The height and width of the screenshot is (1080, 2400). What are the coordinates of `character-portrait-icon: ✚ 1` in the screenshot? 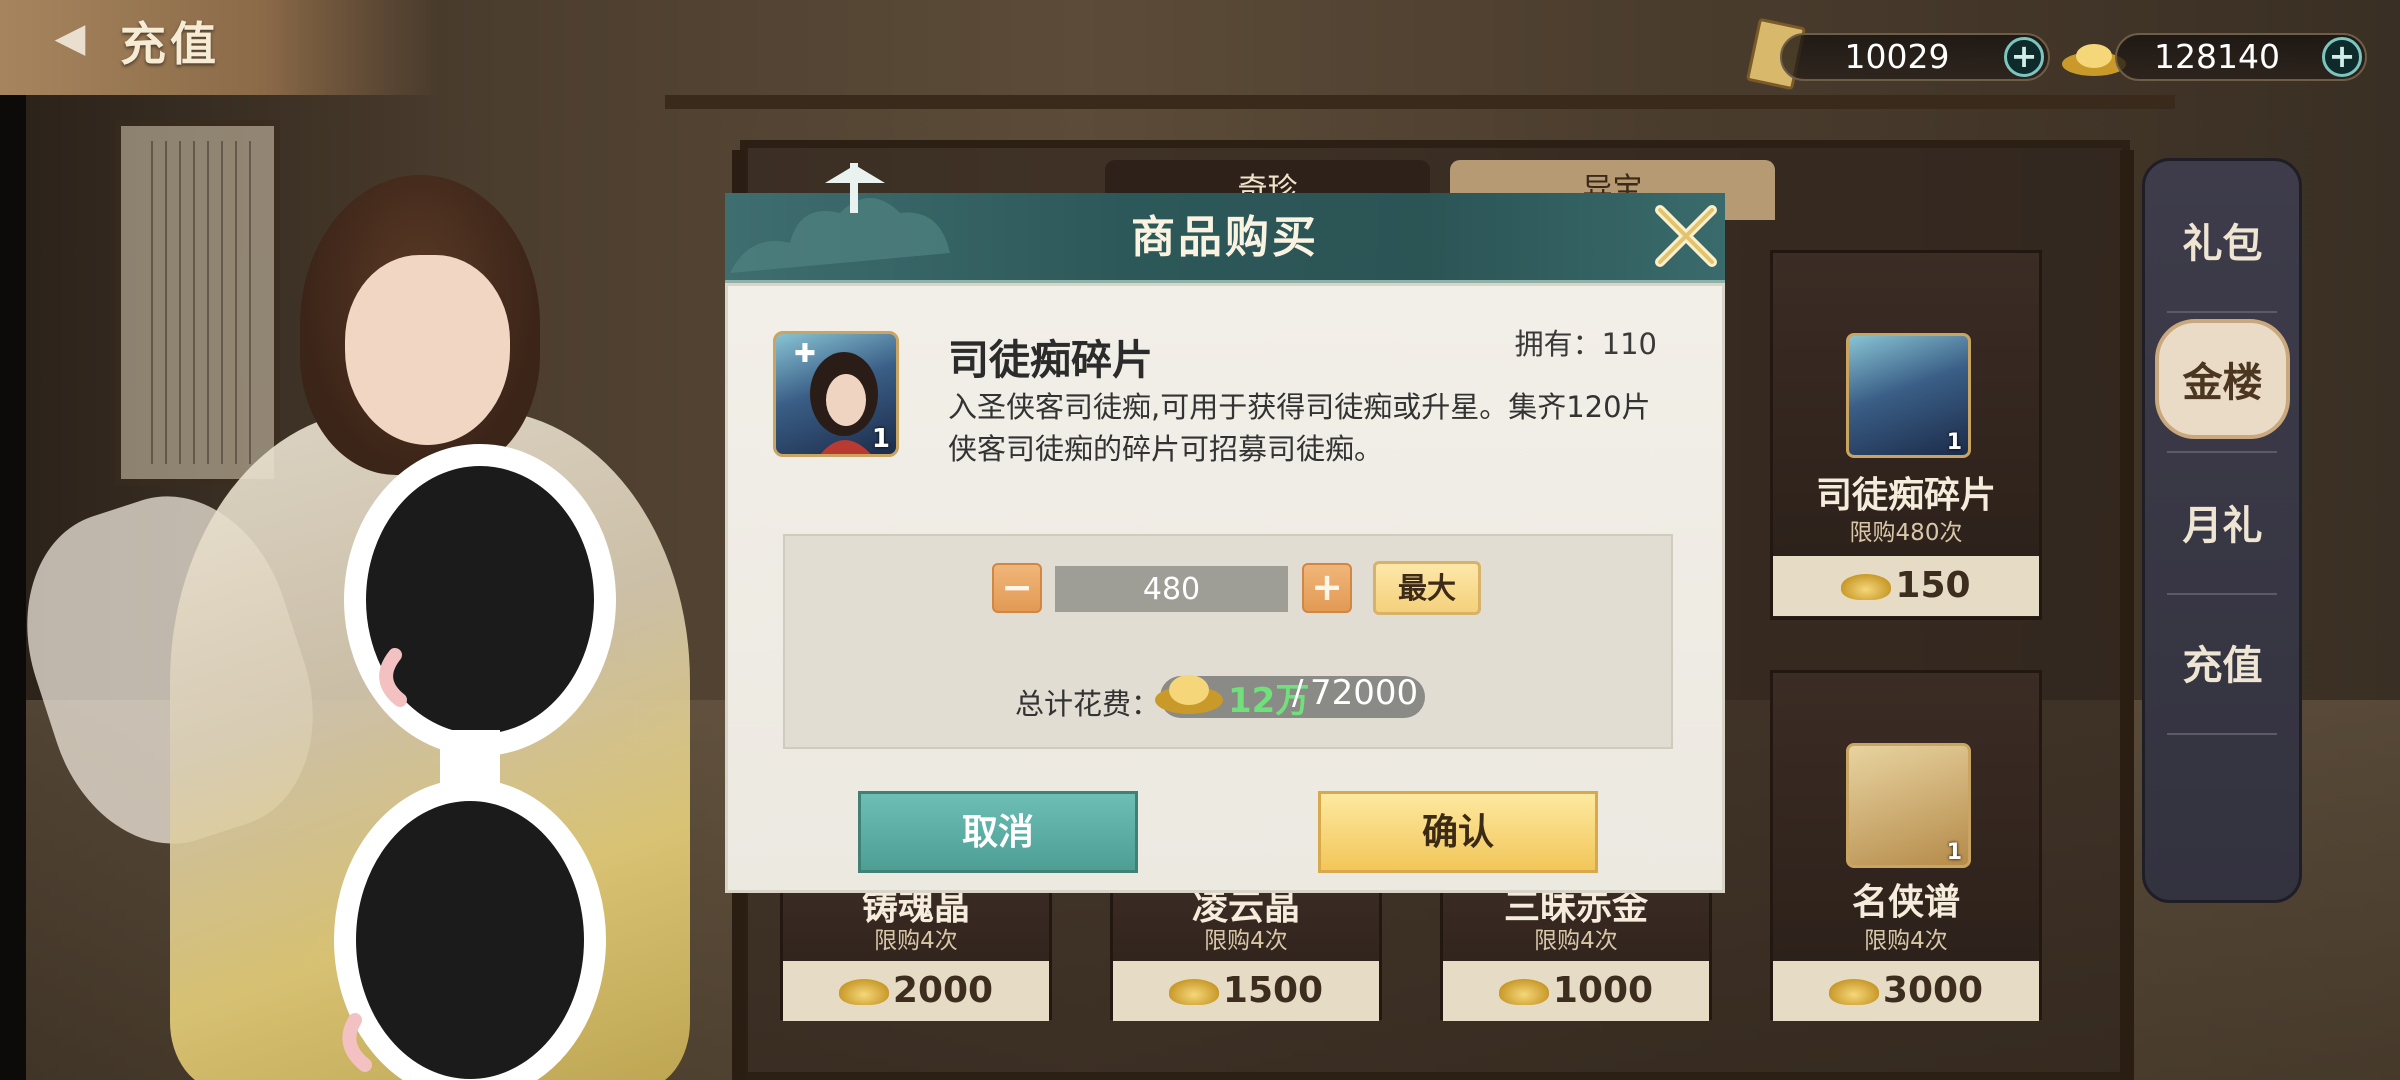 It's located at (836, 394).